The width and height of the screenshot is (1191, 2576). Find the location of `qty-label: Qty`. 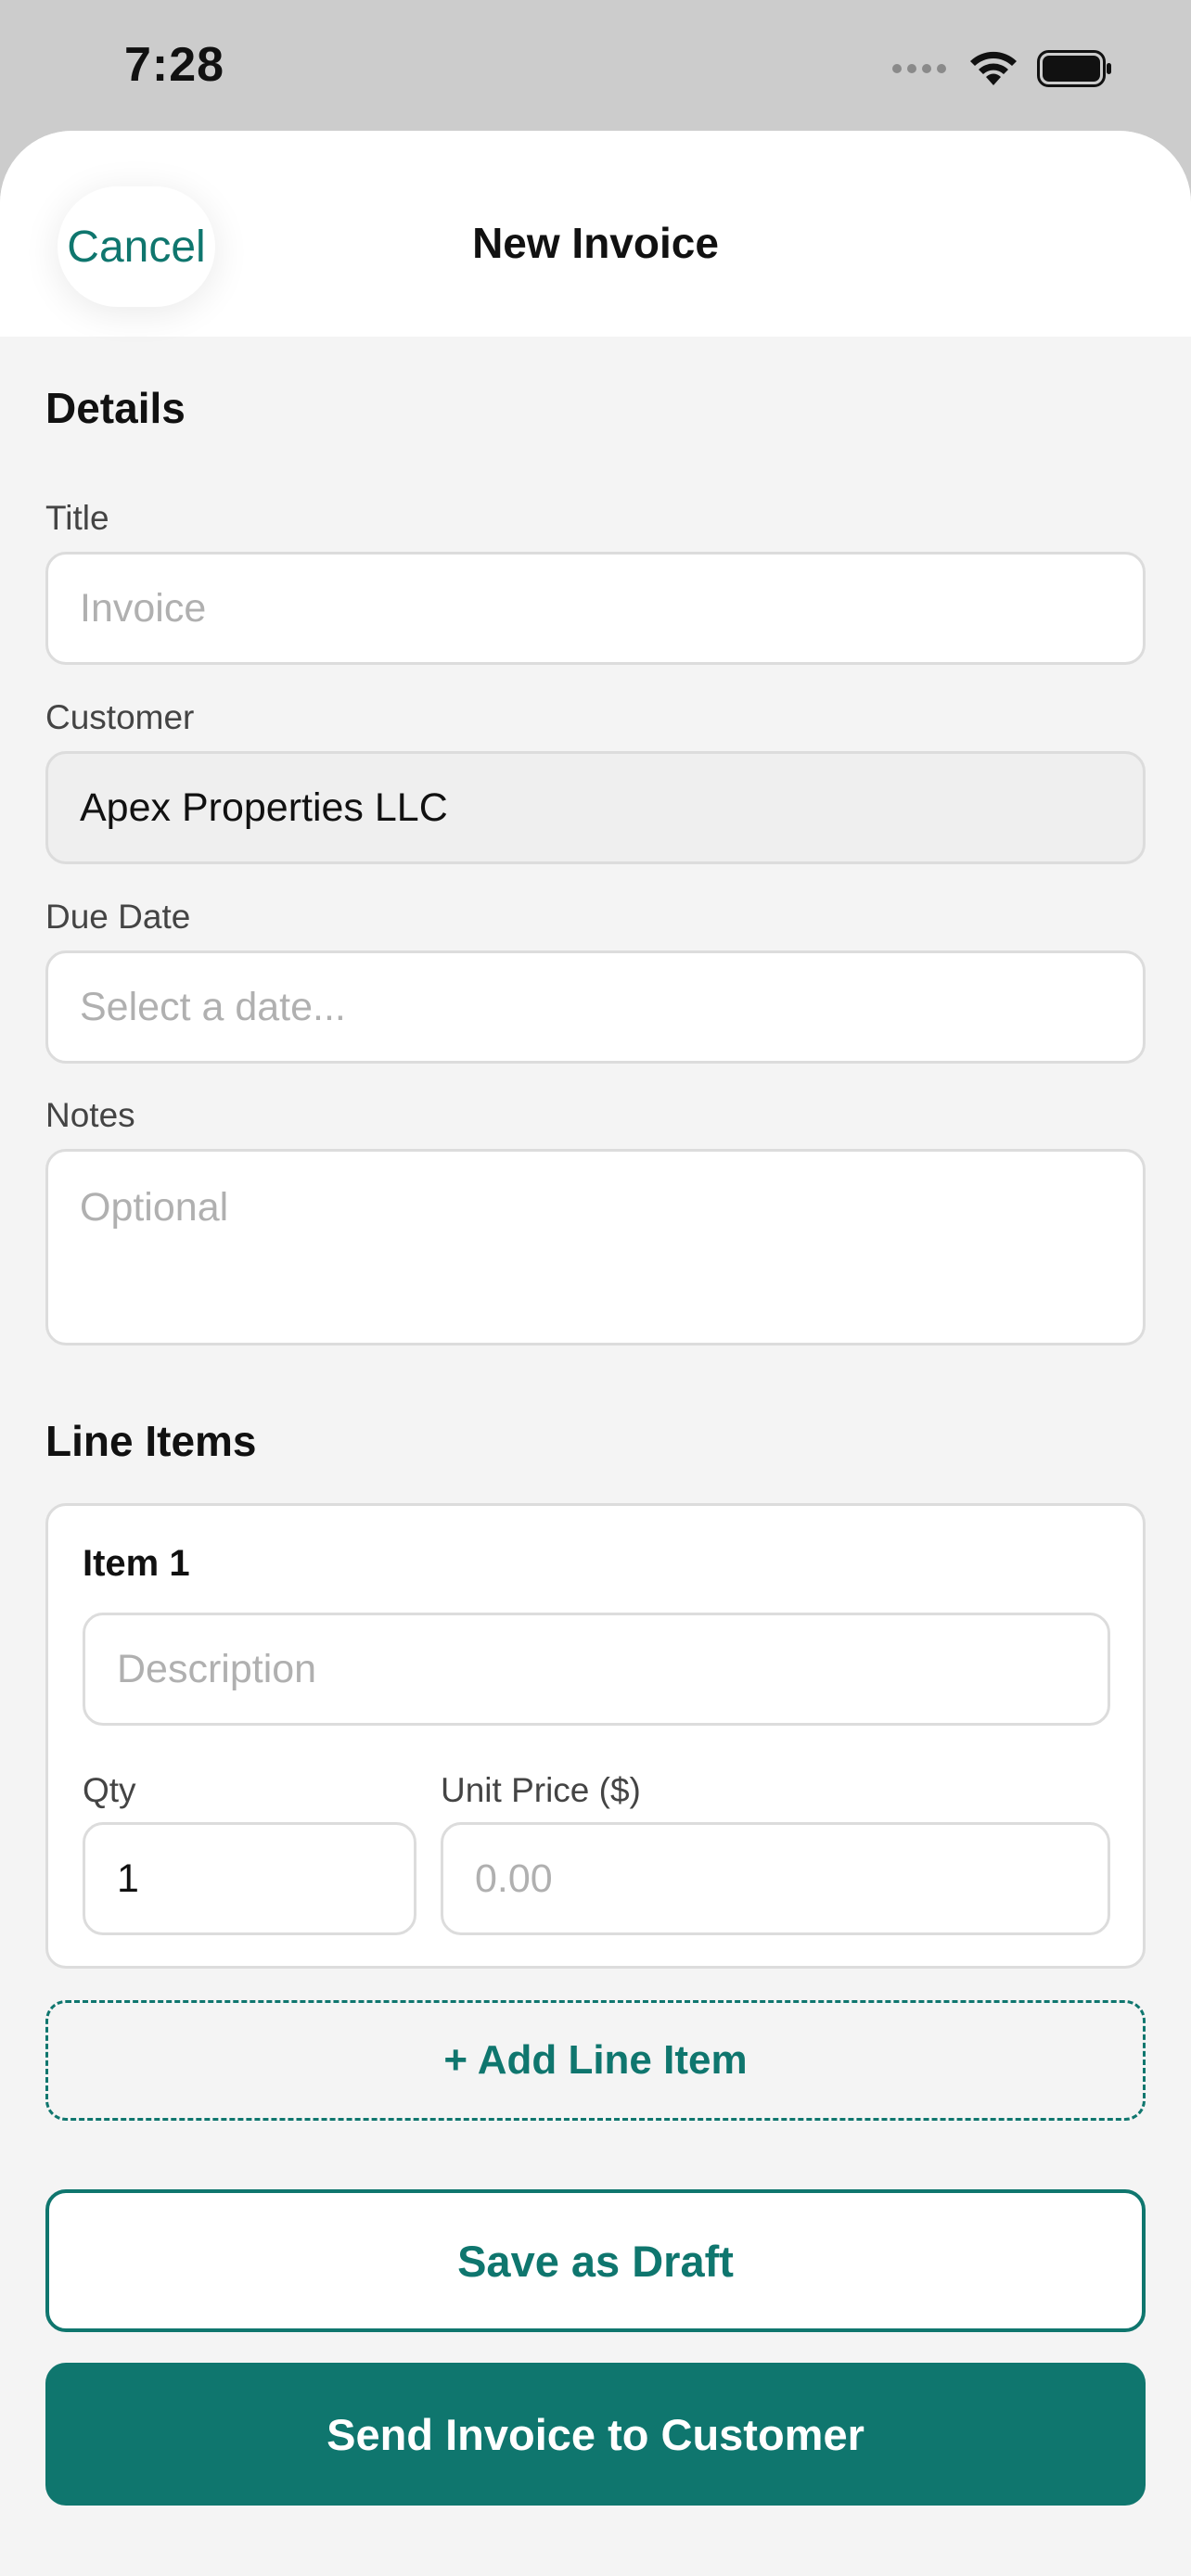

qty-label: Qty is located at coordinates (109, 1790).